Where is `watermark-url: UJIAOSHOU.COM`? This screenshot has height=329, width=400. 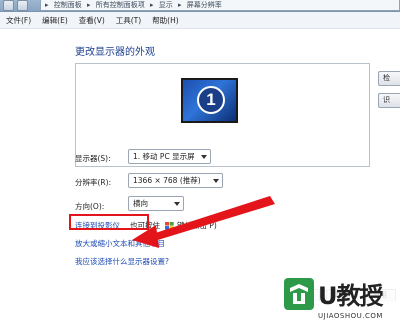 watermark-url: UJIAOSHOU.COM is located at coordinates (350, 316).